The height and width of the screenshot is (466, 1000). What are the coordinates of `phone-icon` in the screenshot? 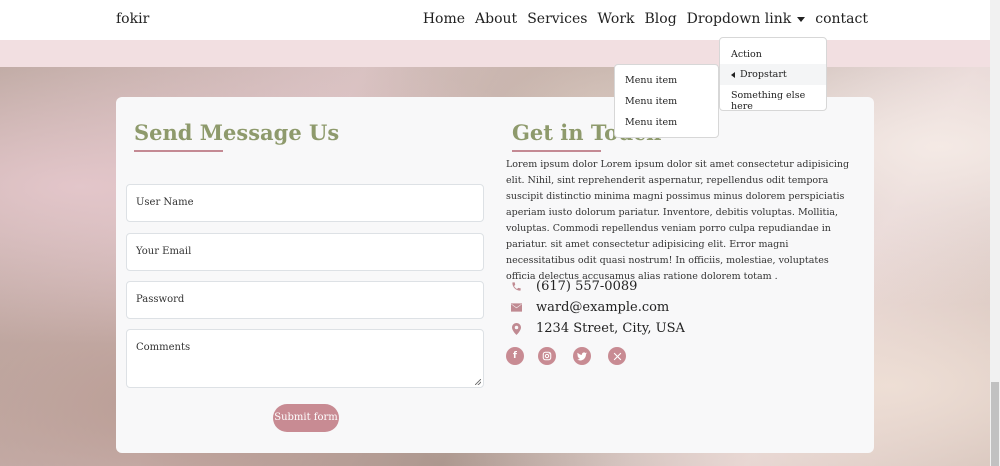 It's located at (516, 287).